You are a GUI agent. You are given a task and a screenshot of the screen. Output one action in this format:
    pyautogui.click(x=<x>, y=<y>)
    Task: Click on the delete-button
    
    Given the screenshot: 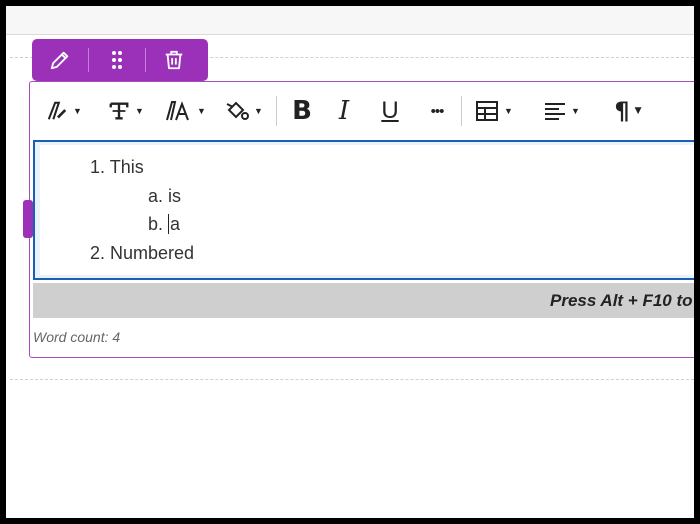 What is the action you would take?
    pyautogui.click(x=174, y=60)
    